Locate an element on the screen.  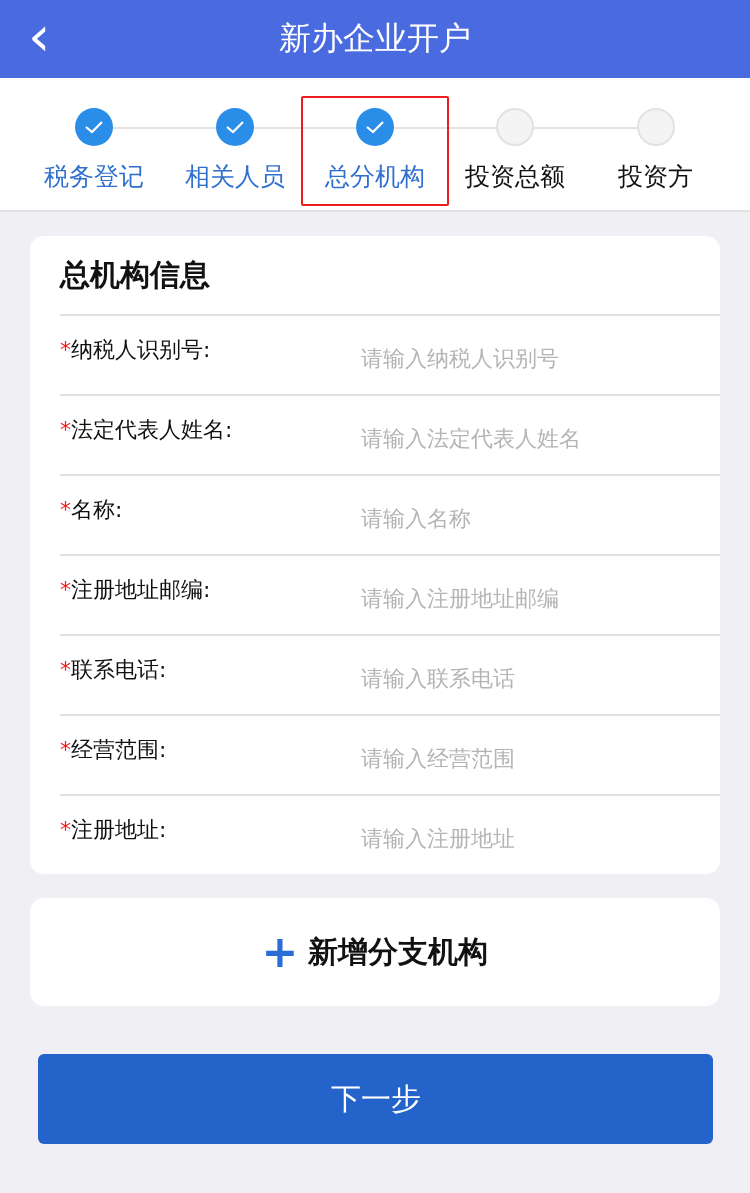
input-field: 请输入注册地址 is located at coordinates (531, 838).